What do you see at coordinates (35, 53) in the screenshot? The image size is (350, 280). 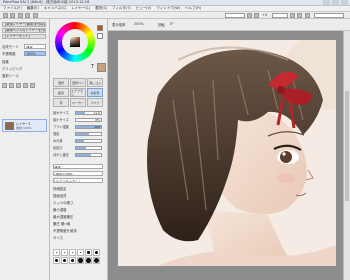 I see `opacity-slider: 100%` at bounding box center [35, 53].